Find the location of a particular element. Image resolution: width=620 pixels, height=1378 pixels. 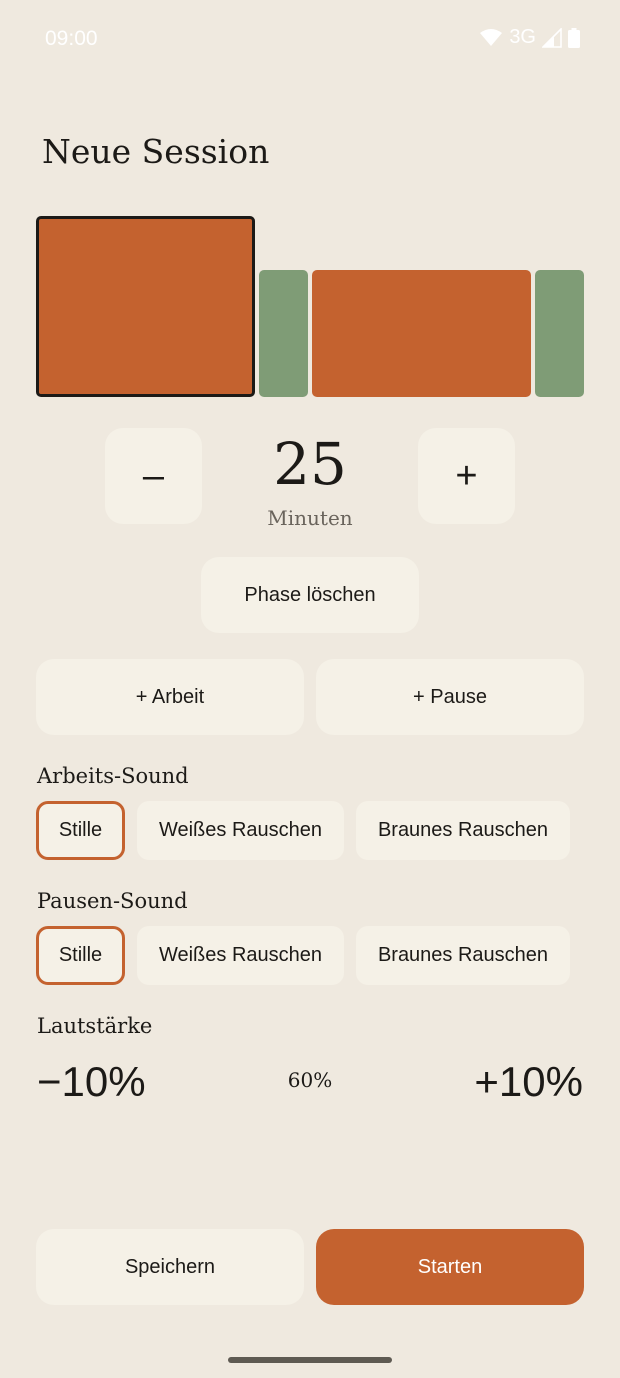

add-work-label: + Arbeit is located at coordinates (170, 696).